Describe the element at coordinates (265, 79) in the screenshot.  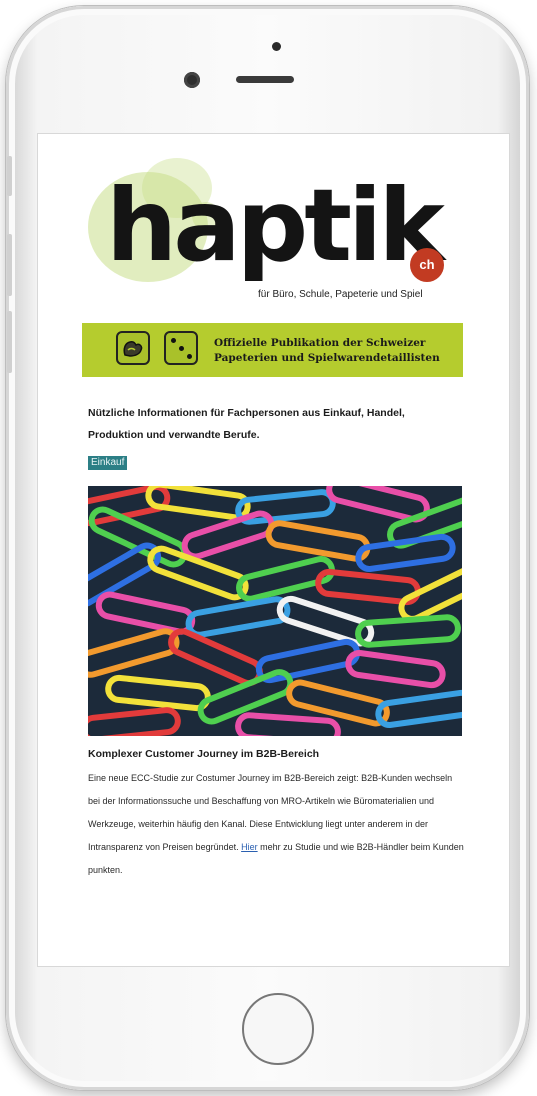
I see `earpiece-speaker` at that location.